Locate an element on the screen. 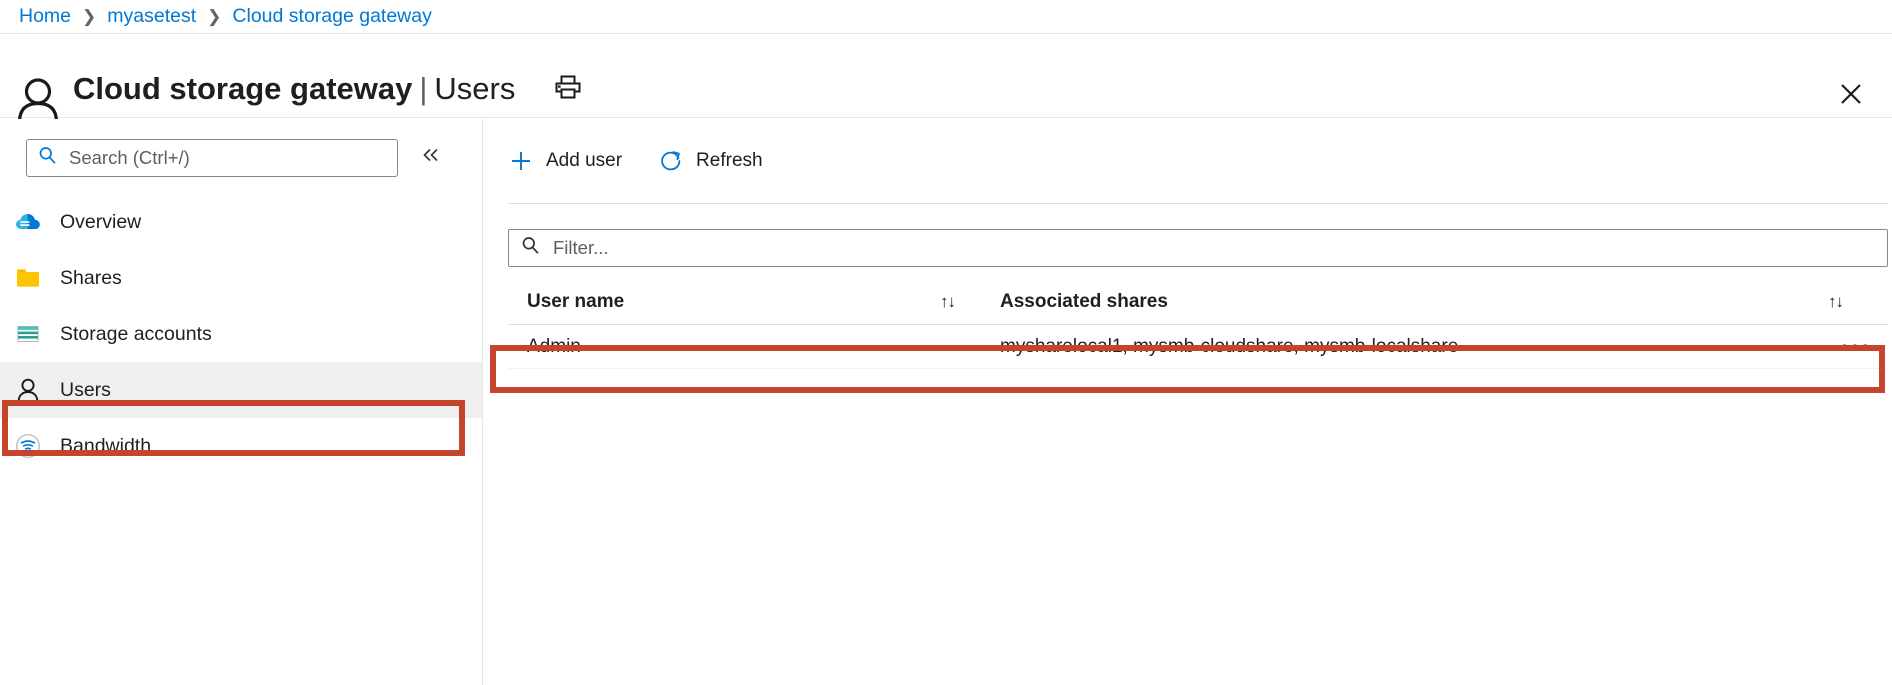 This screenshot has height=685, width=1892. page-title: Cloud storage gateway | Users is located at coordinates (294, 89).